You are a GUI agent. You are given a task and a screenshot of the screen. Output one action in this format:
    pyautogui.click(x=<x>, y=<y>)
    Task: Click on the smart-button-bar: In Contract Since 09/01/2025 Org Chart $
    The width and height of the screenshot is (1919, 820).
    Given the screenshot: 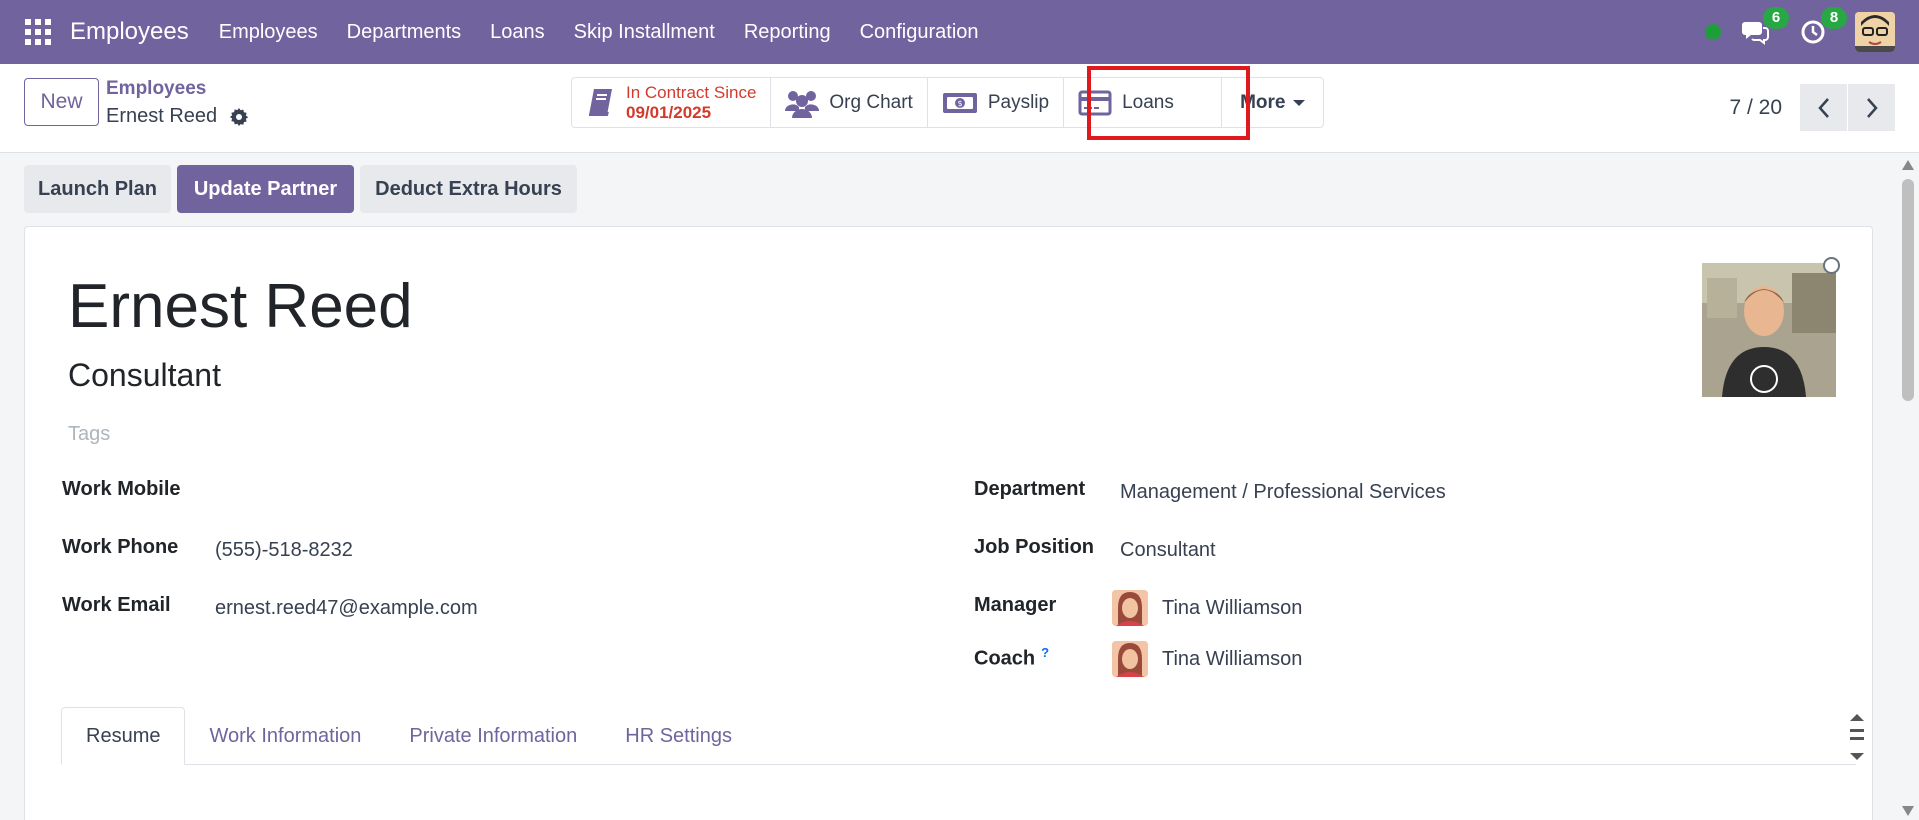 What is the action you would take?
    pyautogui.click(x=948, y=102)
    